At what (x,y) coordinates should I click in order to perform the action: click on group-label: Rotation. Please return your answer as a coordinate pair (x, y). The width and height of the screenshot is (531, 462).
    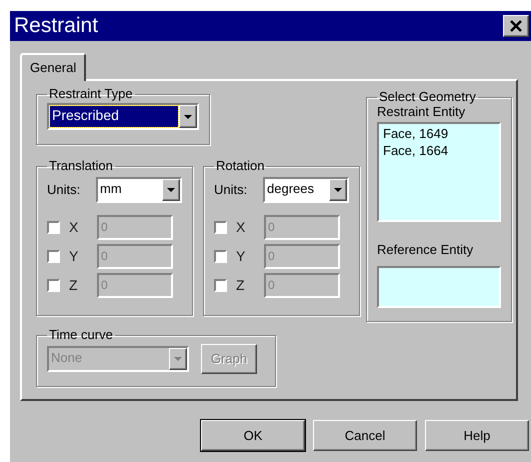
    Looking at the image, I should click on (240, 166).